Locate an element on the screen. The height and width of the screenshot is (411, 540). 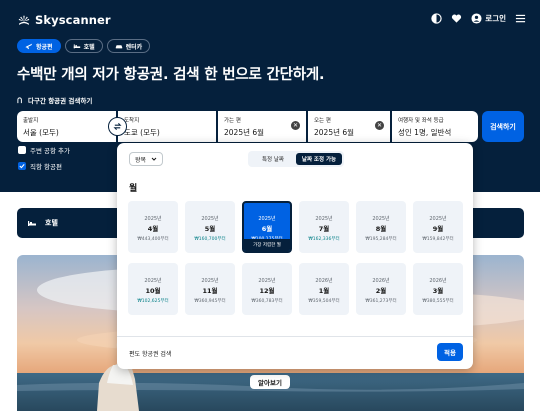
nearby-airports-checkbox is located at coordinates (22, 150).